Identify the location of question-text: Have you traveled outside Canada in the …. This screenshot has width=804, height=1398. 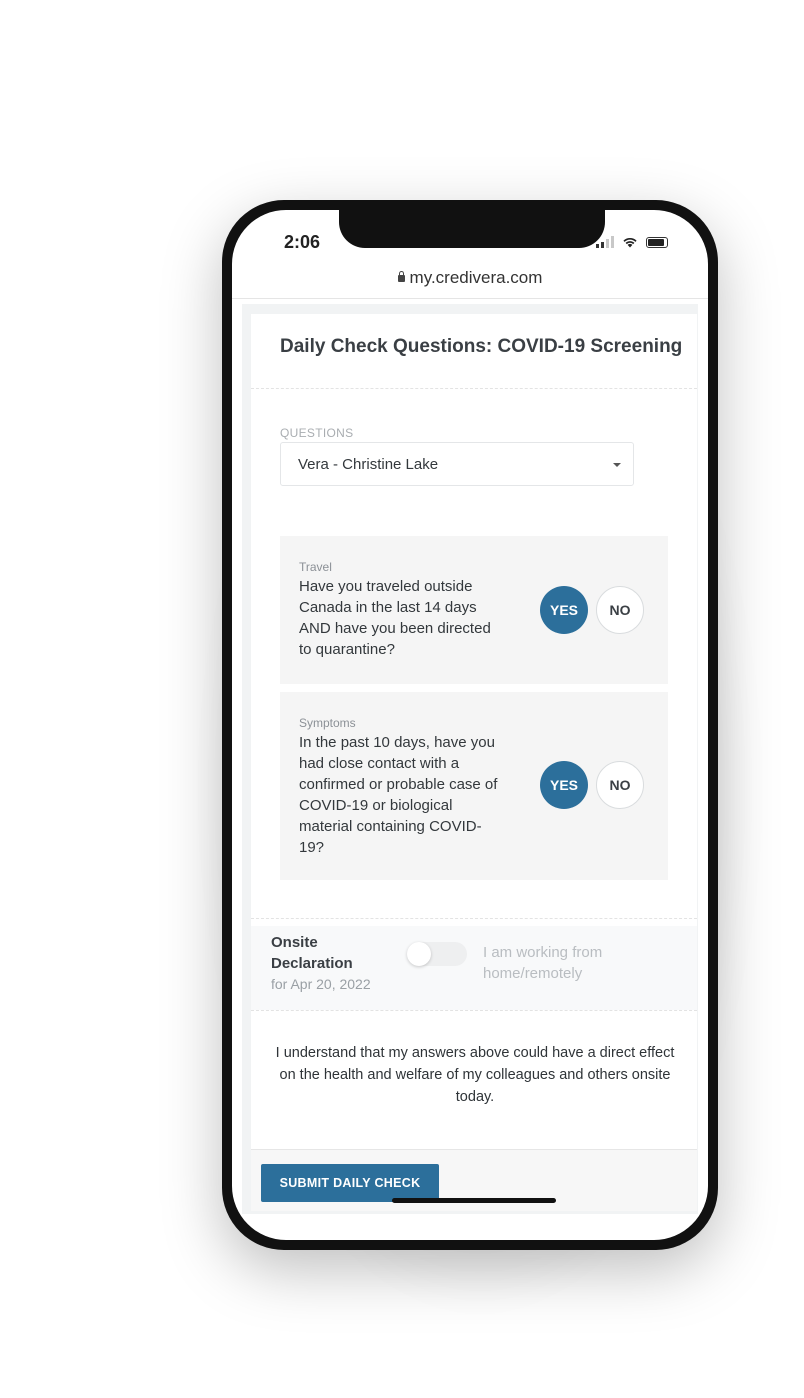
(395, 618).